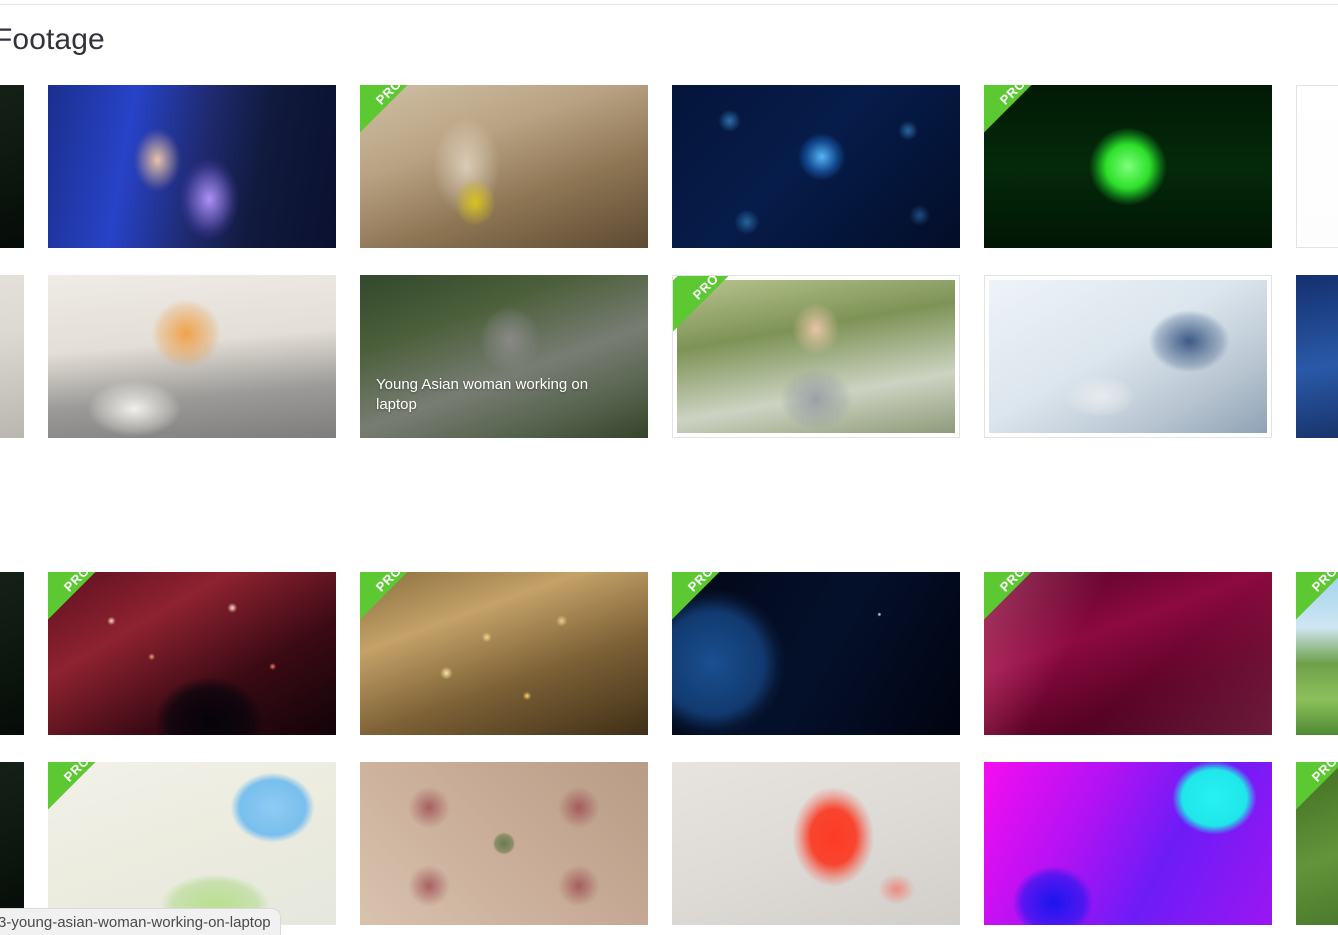 Image resolution: width=1338 pixels, height=935 pixels. Describe the element at coordinates (52, 39) in the screenshot. I see `page-title: Footage` at that location.